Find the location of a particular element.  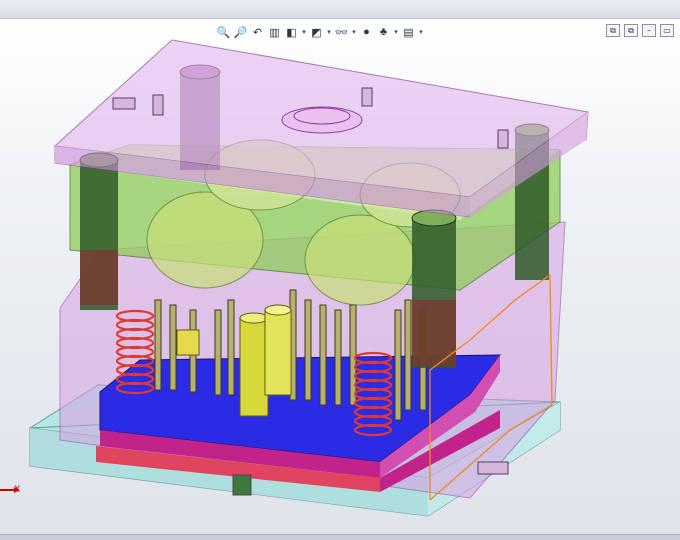

x-axis-label: X is located at coordinates (17, 490).